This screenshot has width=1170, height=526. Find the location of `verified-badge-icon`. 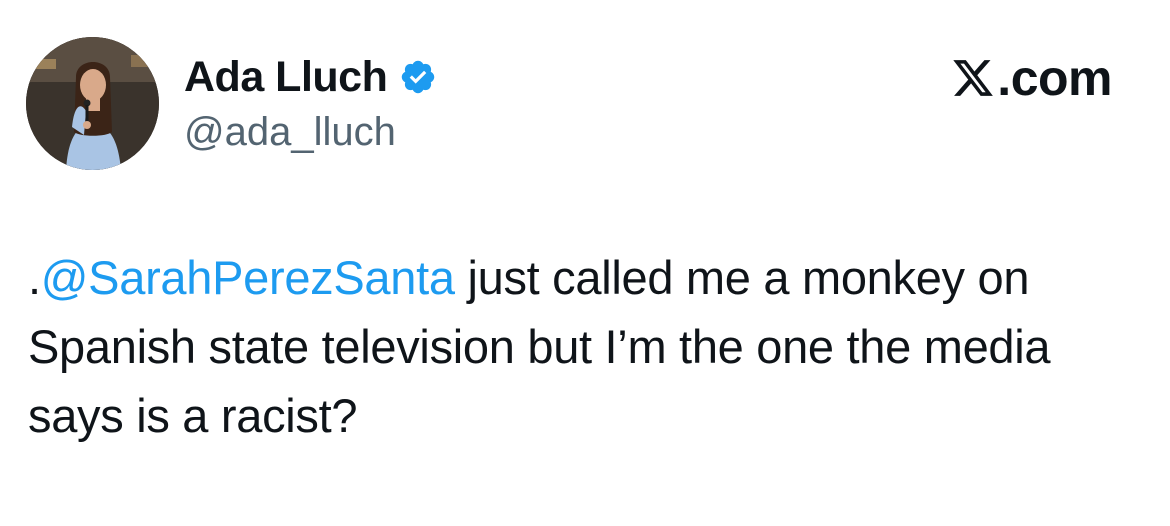

verified-badge-icon is located at coordinates (418, 77).